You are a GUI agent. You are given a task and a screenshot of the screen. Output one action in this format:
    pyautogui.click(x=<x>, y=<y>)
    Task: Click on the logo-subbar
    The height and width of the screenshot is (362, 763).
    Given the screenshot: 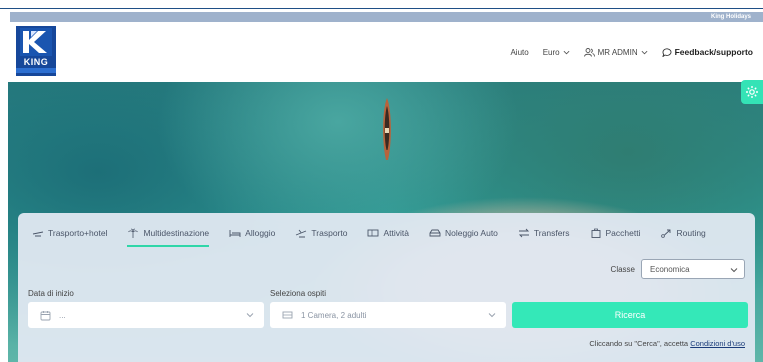 What is the action you would take?
    pyautogui.click(x=36, y=70)
    